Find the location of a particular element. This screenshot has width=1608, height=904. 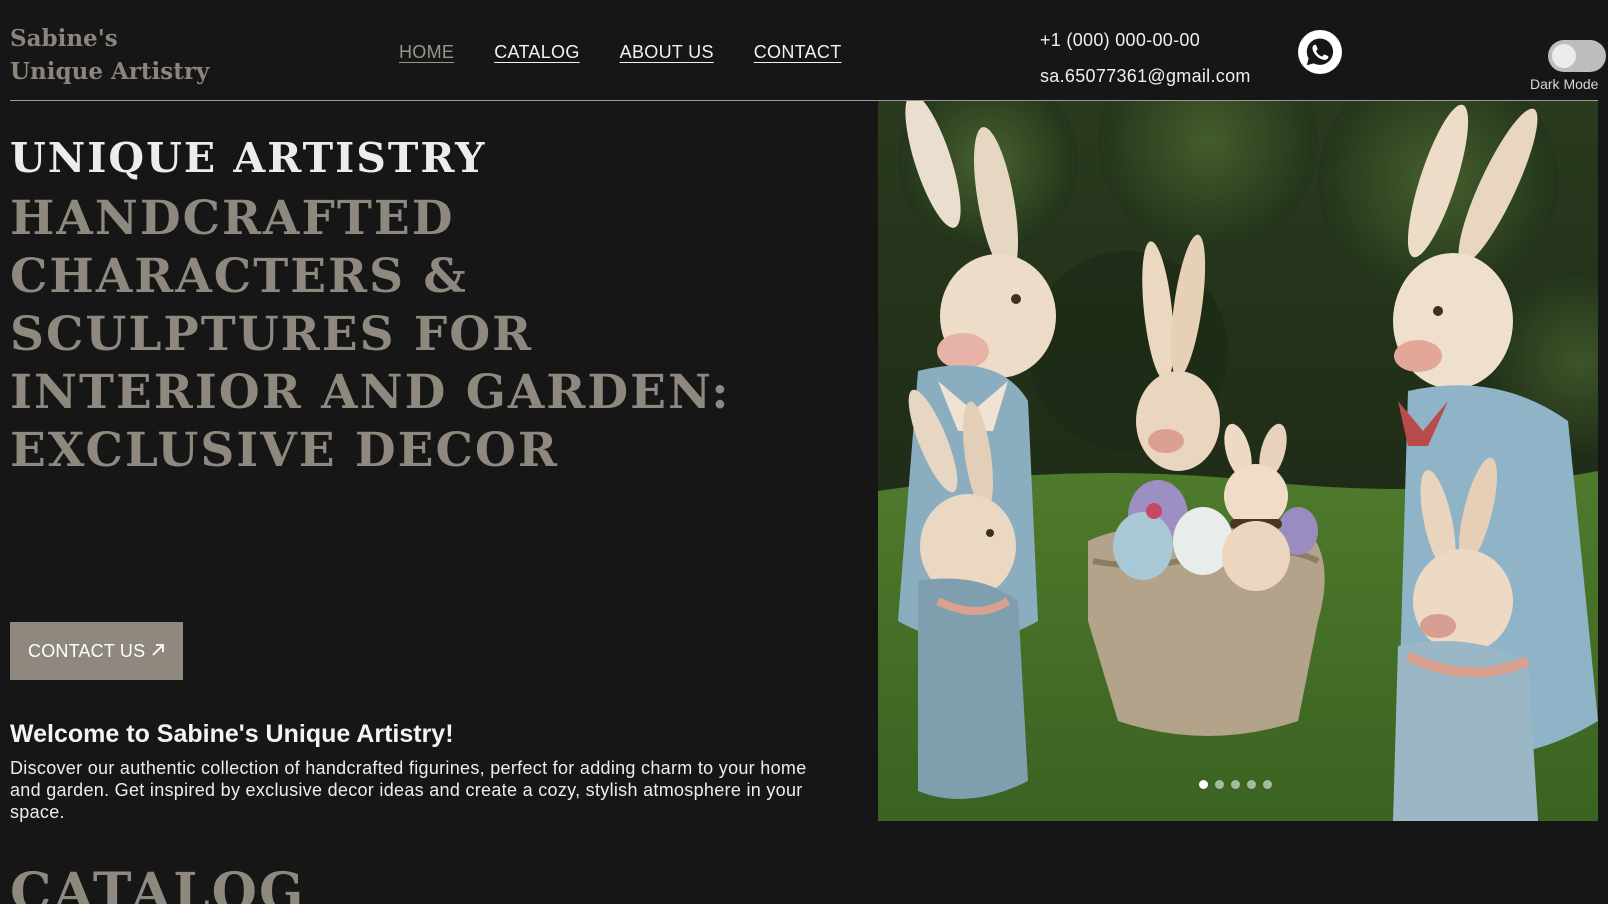

nav-home: HOME is located at coordinates (426, 52).